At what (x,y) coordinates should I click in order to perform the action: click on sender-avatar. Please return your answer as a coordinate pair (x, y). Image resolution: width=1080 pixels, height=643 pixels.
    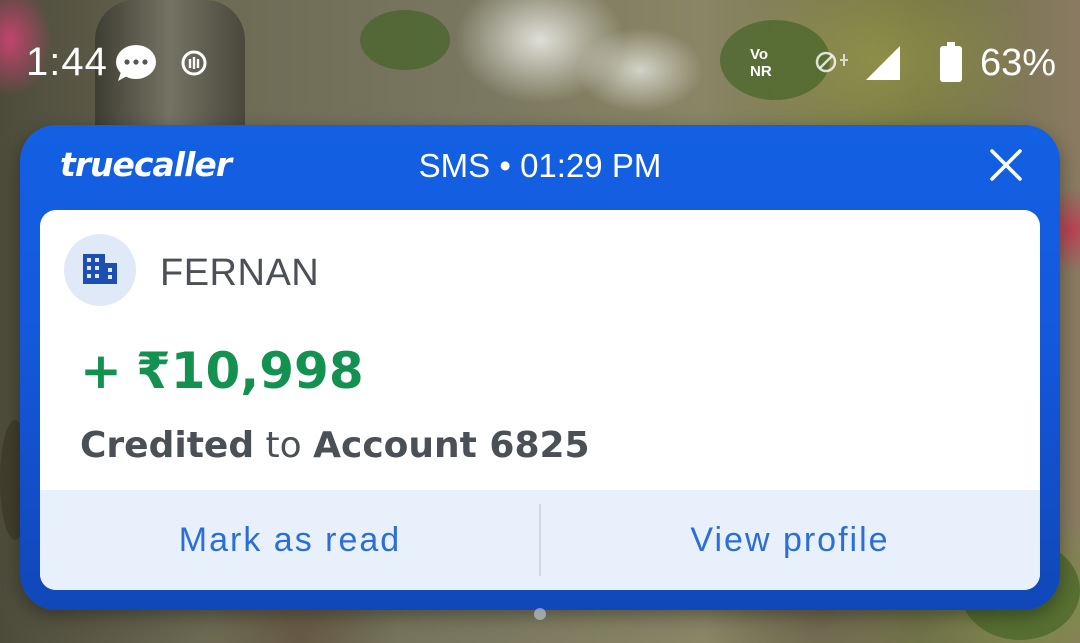
    Looking at the image, I should click on (100, 270).